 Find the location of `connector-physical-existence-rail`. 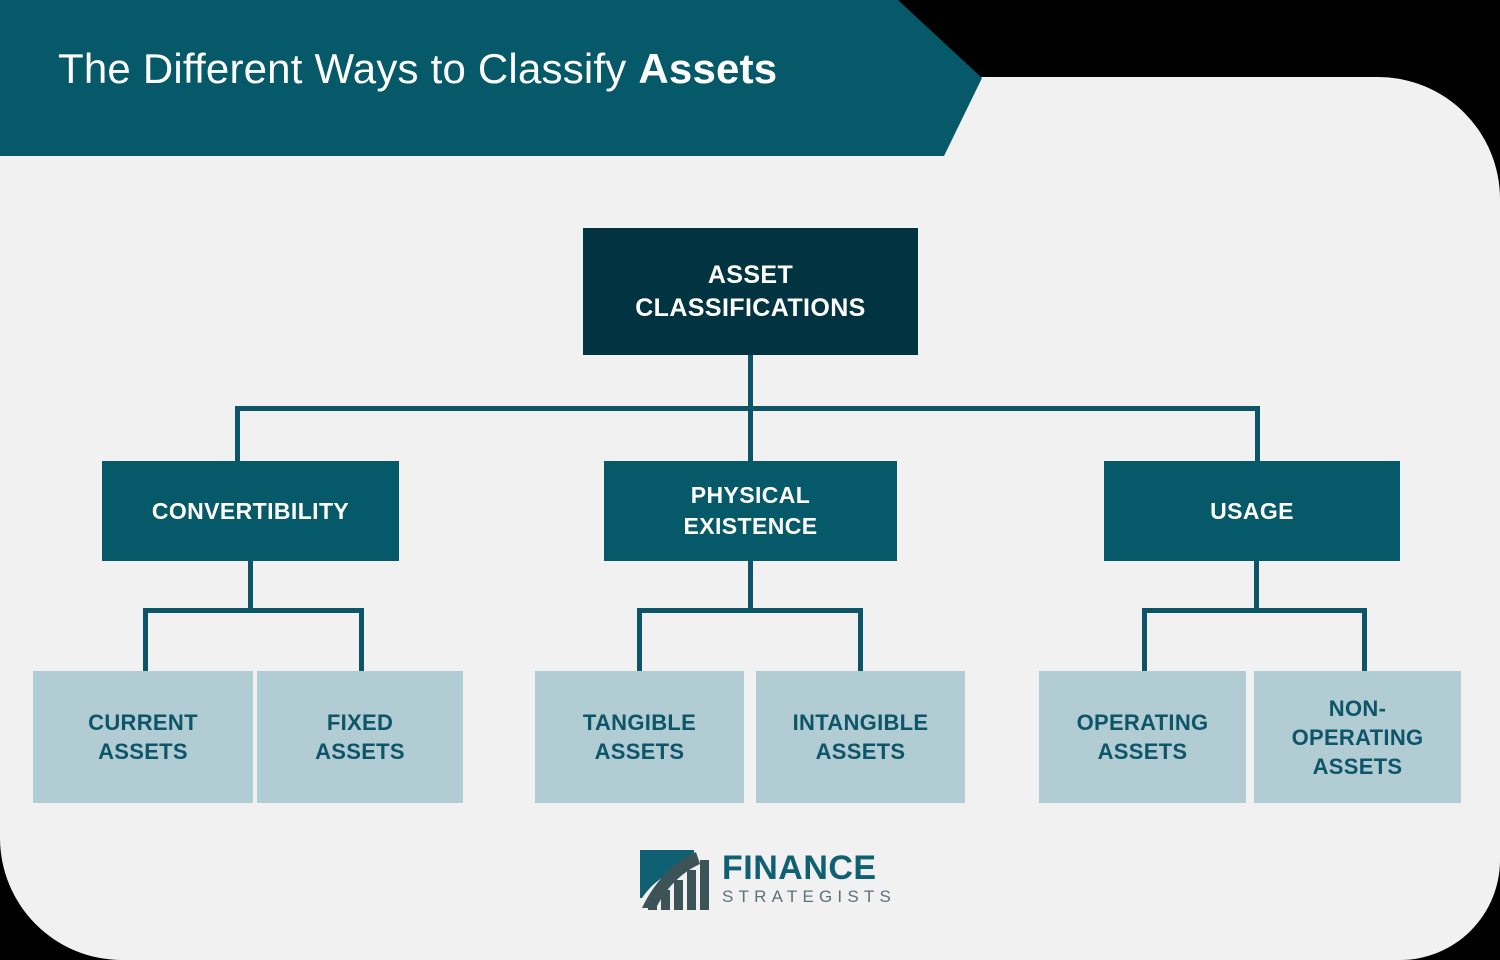

connector-physical-existence-rail is located at coordinates (750, 610).